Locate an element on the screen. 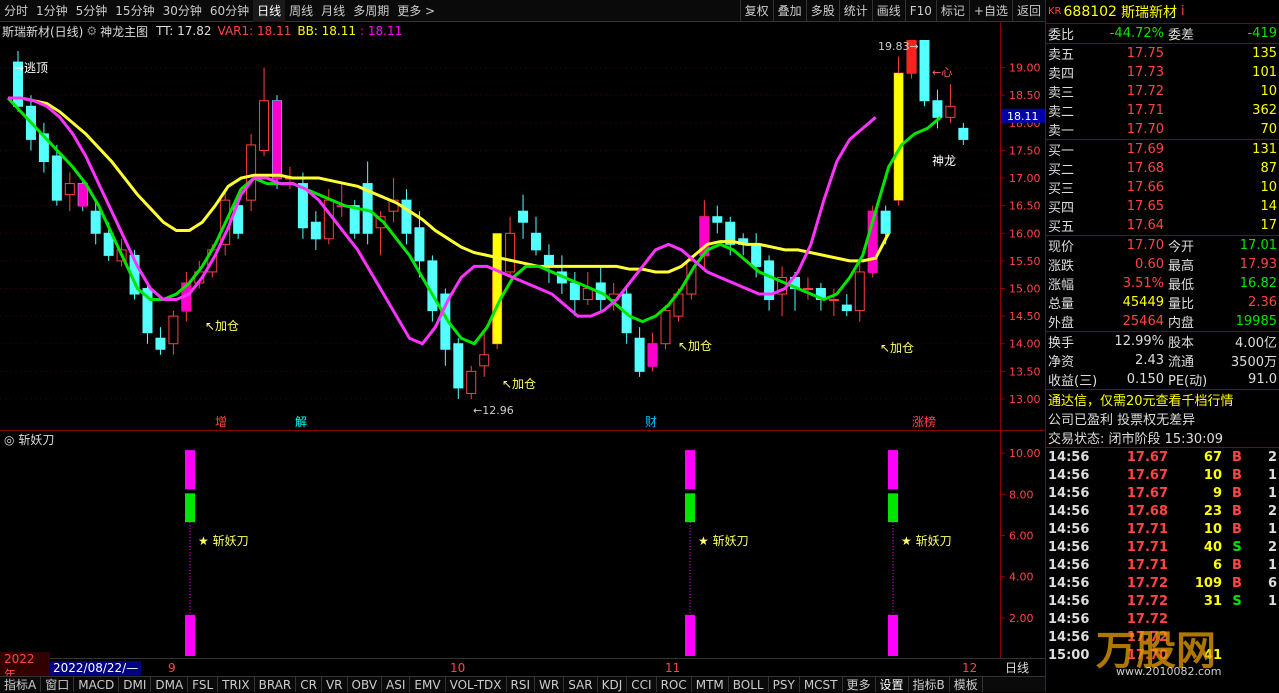  indicator-tab: KDJ is located at coordinates (613, 684).